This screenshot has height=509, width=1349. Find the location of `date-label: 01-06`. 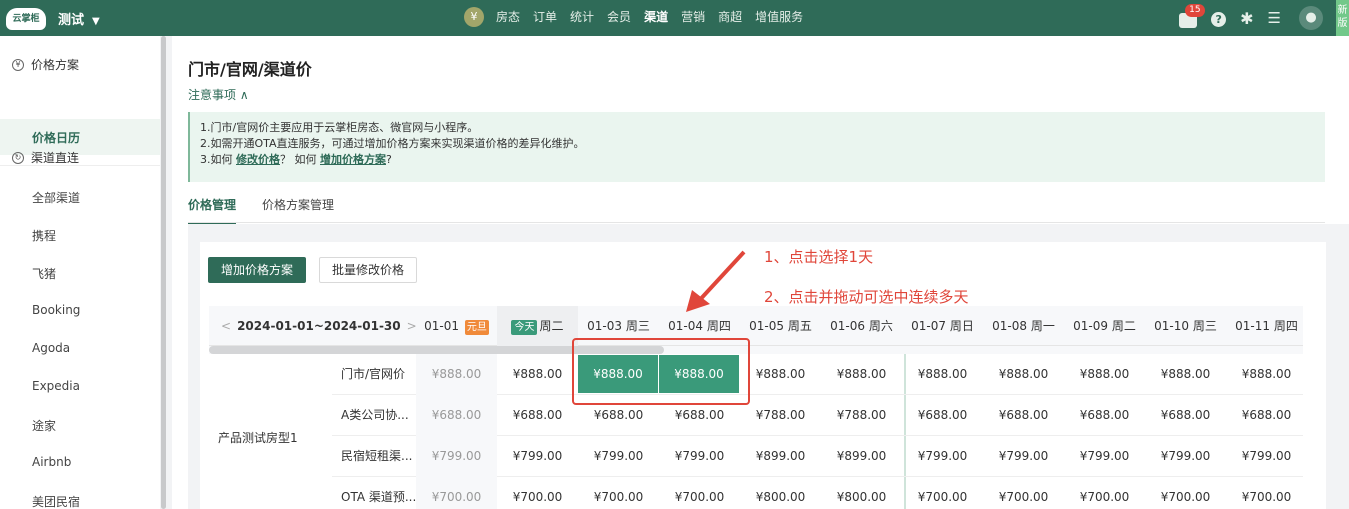

date-label: 01-06 is located at coordinates (848, 326).